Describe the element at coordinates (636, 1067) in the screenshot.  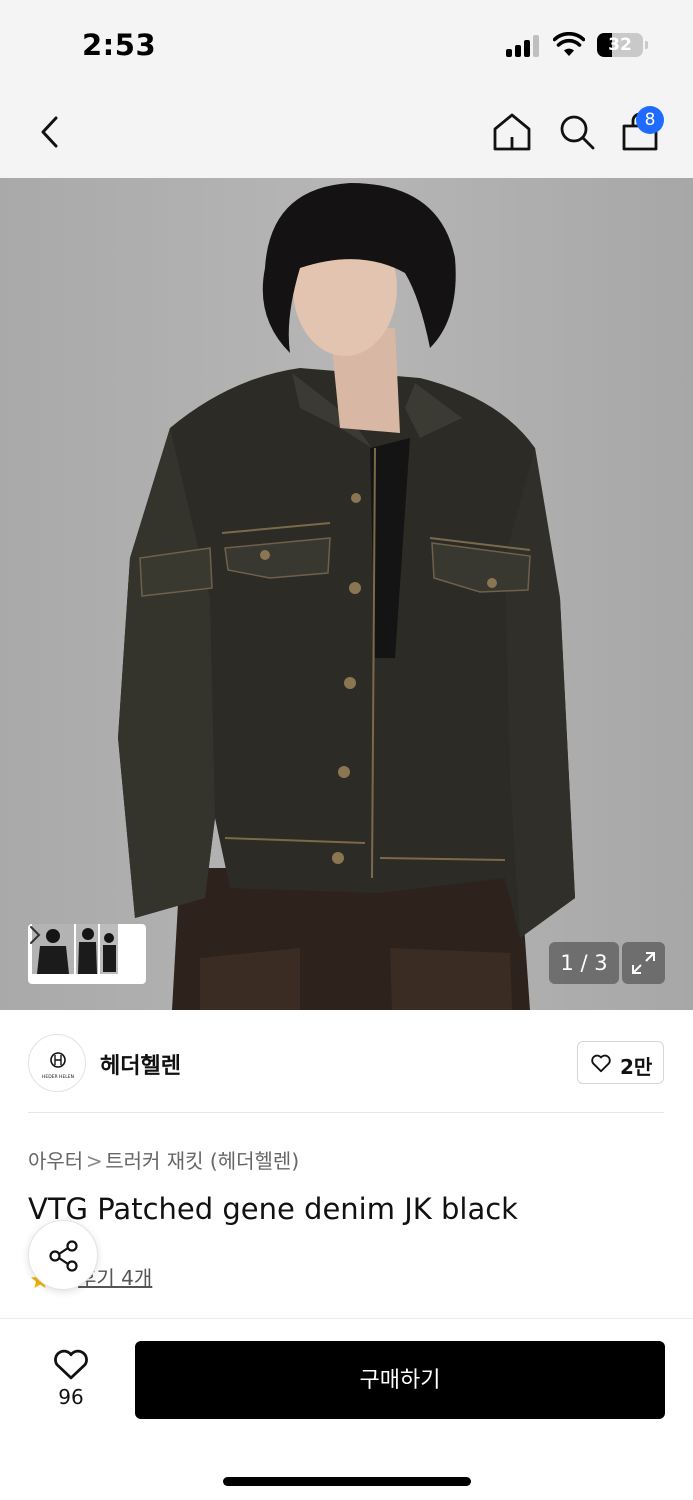
I see `brand-like-count: 2만` at that location.